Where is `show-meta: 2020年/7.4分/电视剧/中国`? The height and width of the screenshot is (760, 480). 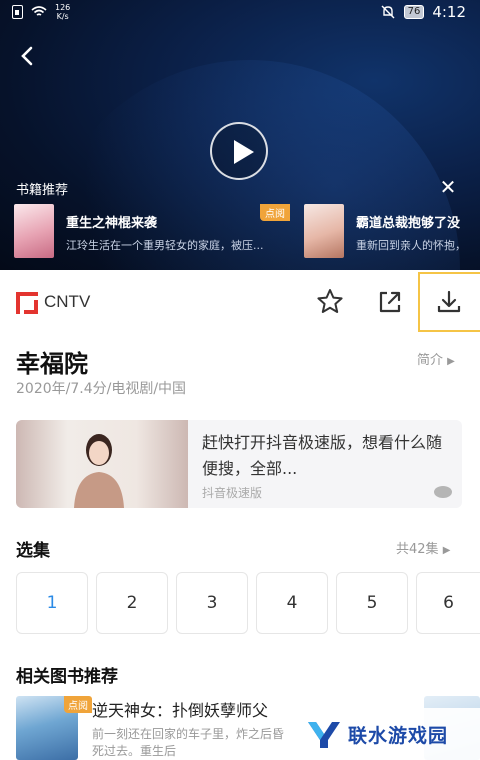
show-meta: 2020年/7.4分/电视剧/中国 is located at coordinates (101, 389).